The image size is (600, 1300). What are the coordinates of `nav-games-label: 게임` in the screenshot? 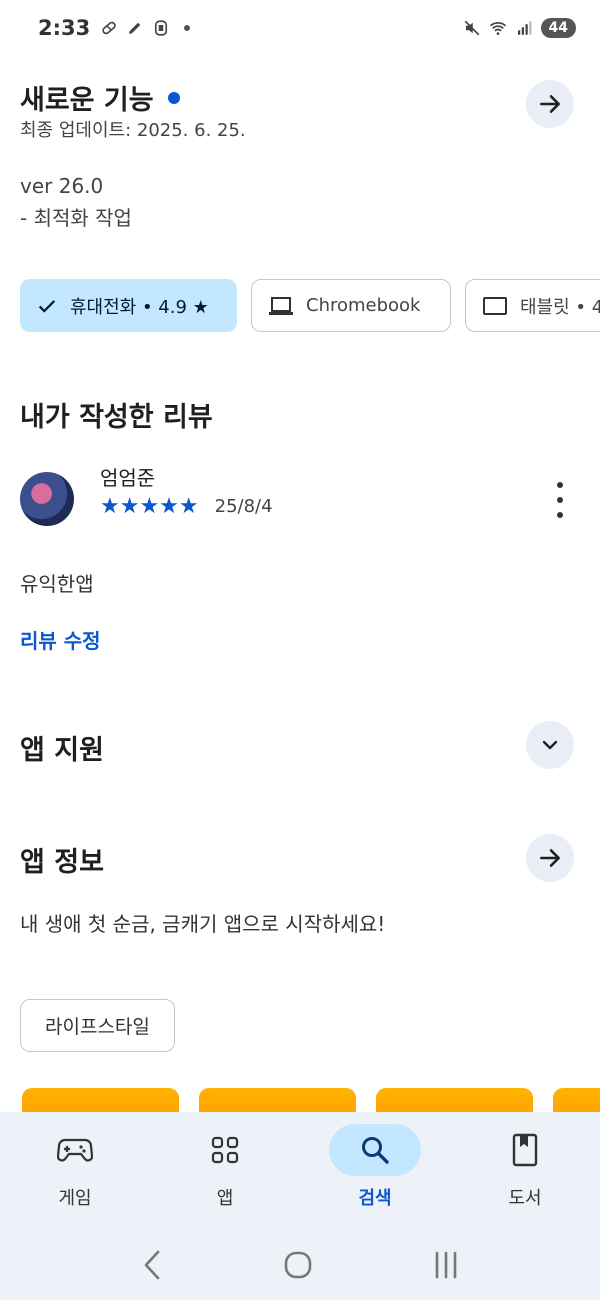 It's located at (75, 1198).